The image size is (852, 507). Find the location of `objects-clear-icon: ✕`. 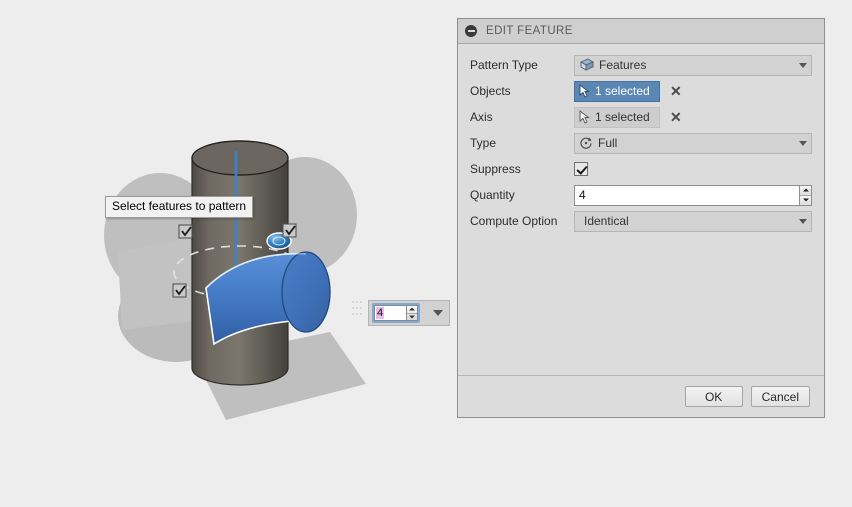

objects-clear-icon: ✕ is located at coordinates (676, 91).